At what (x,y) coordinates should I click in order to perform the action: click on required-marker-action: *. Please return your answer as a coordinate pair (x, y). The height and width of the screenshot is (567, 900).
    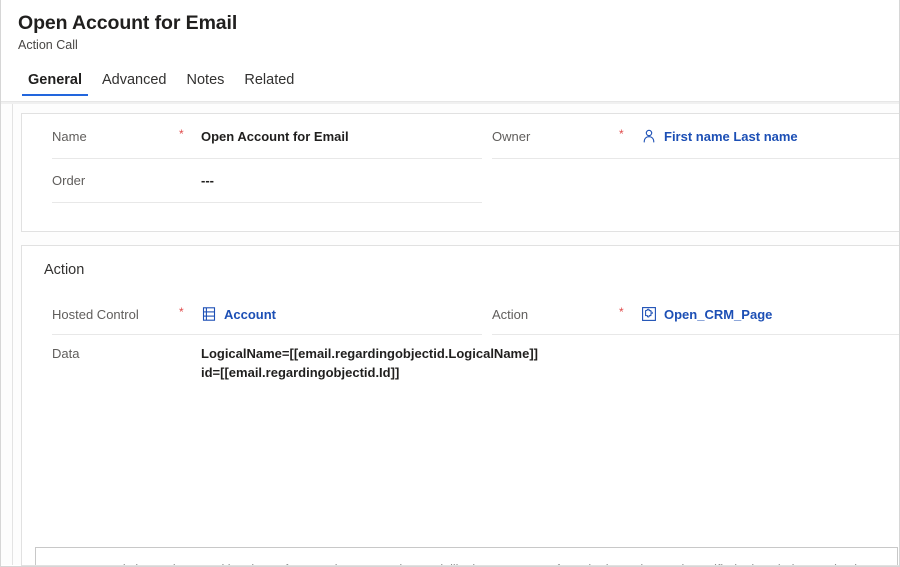
    Looking at the image, I should click on (621, 312).